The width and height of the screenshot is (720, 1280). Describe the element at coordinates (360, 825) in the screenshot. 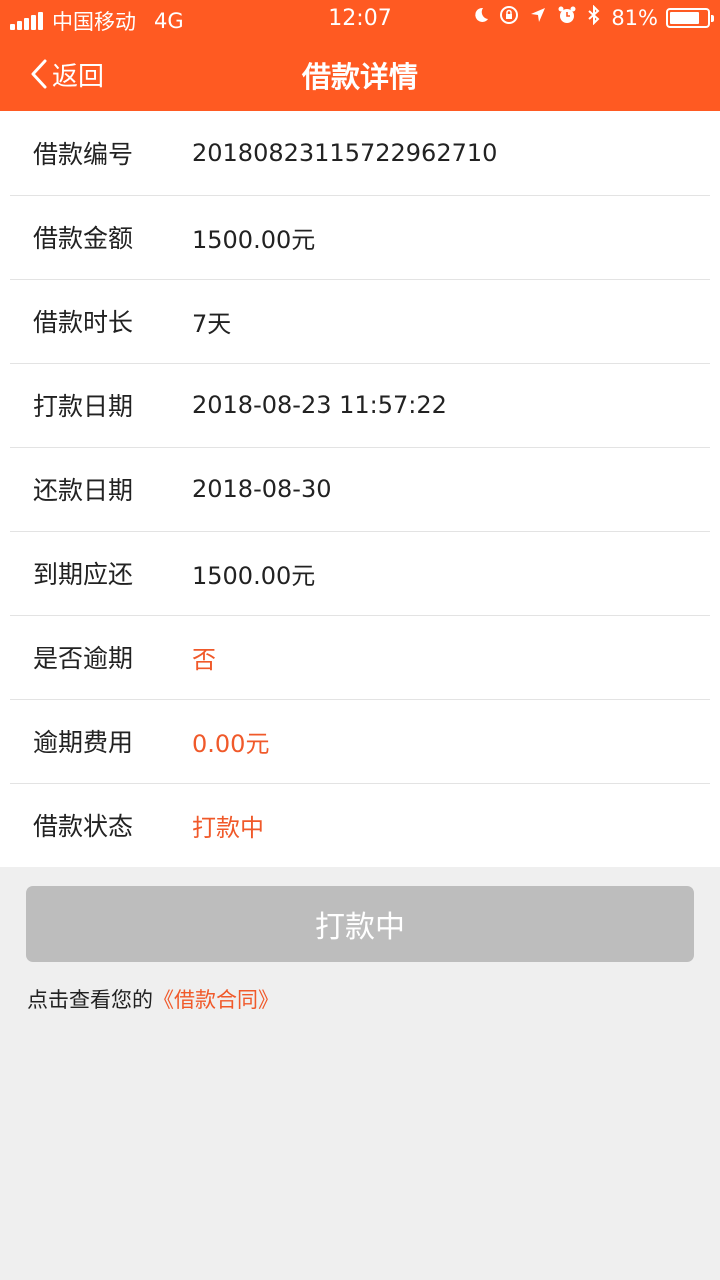

I see `detail-row-loan-status: 借款状态 打款中` at that location.